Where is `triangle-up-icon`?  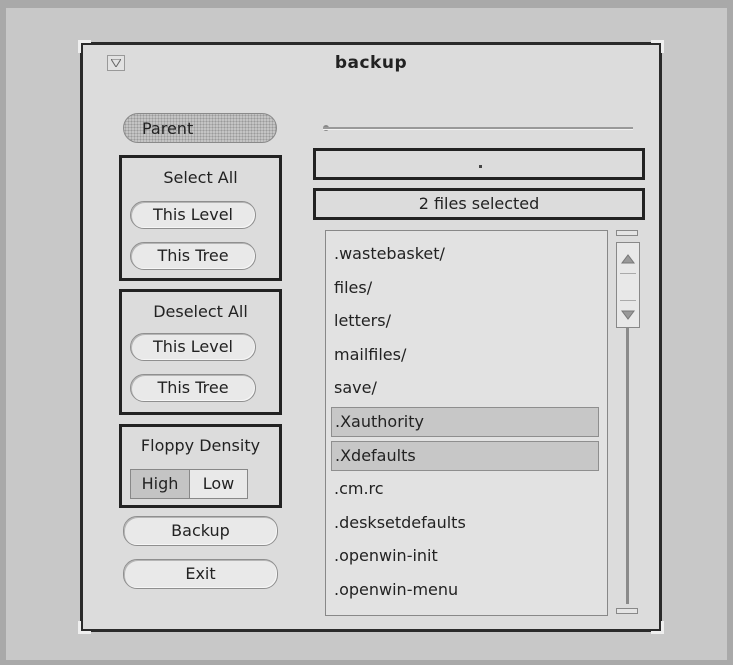
triangle-up-icon is located at coordinates (628, 259).